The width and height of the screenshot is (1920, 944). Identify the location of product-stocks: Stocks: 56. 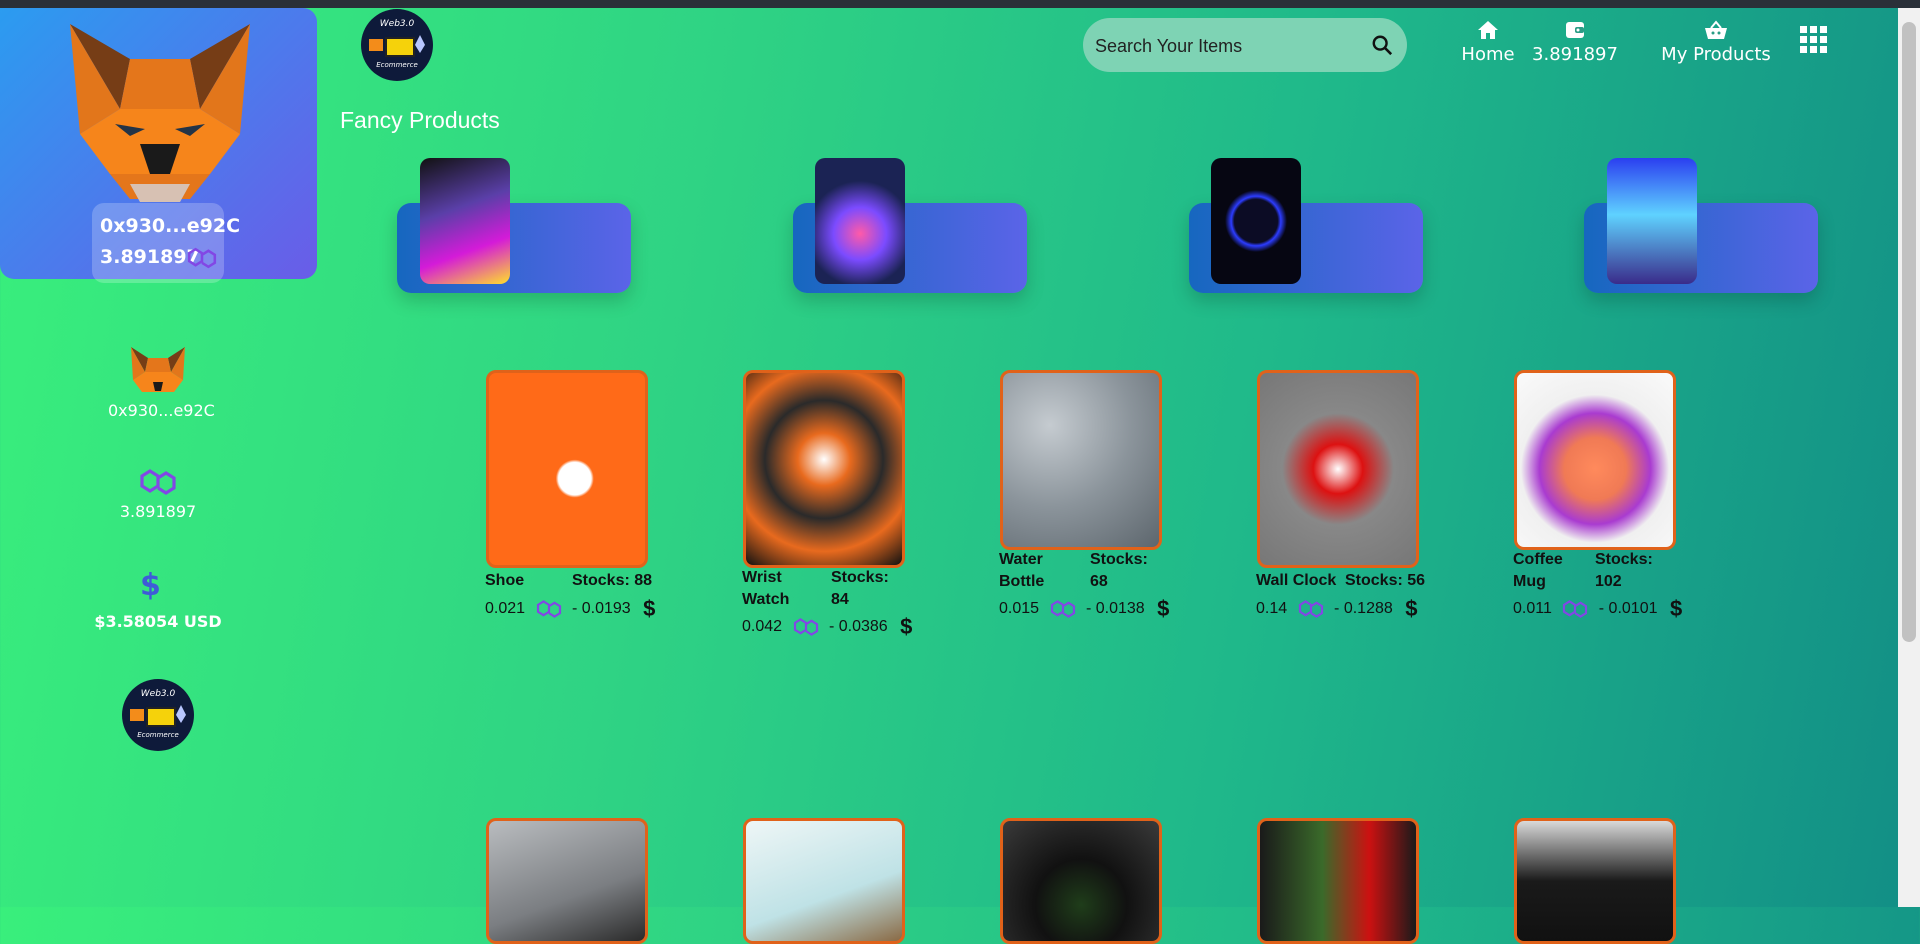
(1385, 580).